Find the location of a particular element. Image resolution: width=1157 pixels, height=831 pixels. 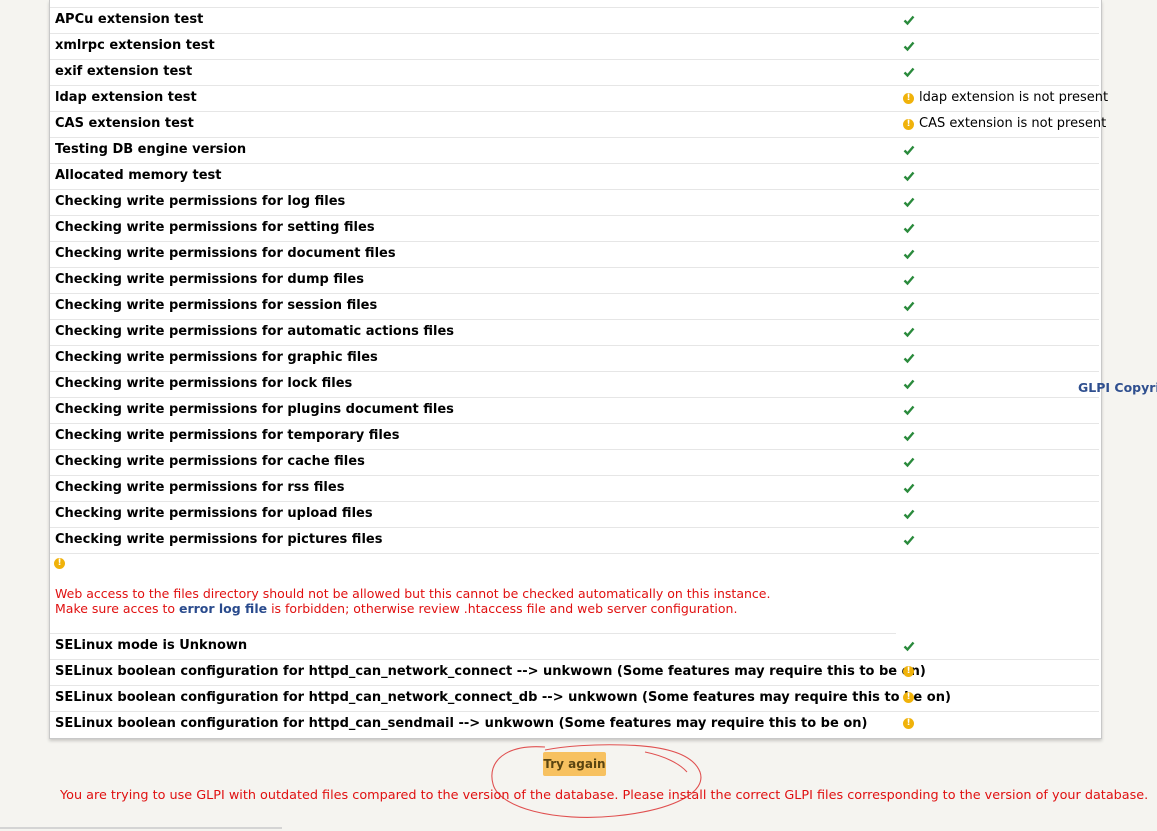

check-label: Checking write permissions for rss files is located at coordinates (200, 487).